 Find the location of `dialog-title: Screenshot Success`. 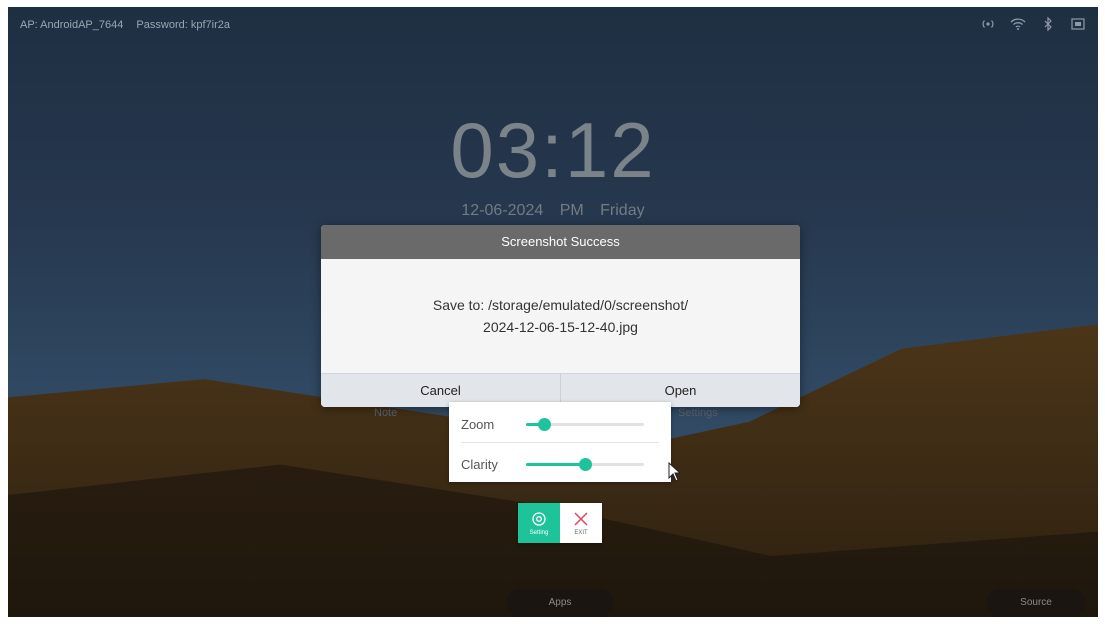

dialog-title: Screenshot Success is located at coordinates (560, 242).